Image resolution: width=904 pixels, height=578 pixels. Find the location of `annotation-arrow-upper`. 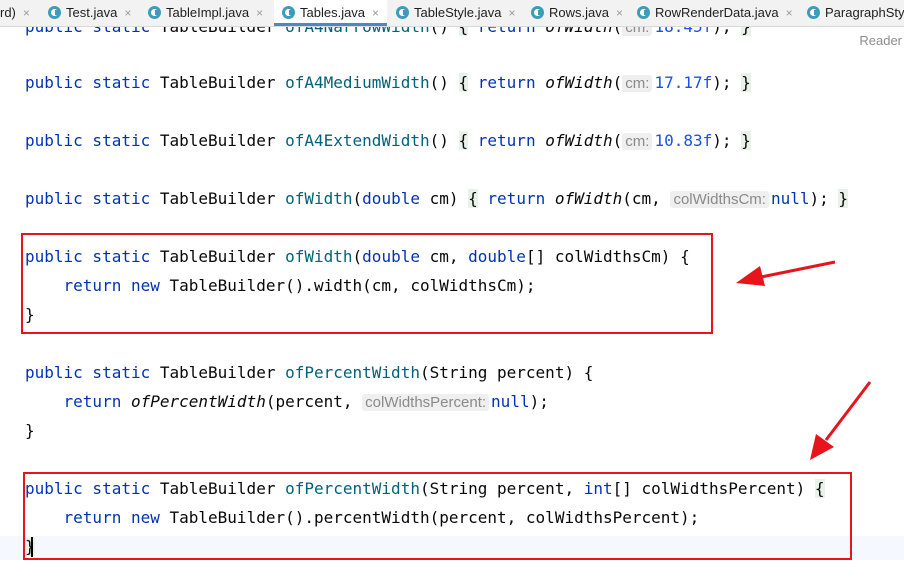

annotation-arrow-upper is located at coordinates (786, 273).